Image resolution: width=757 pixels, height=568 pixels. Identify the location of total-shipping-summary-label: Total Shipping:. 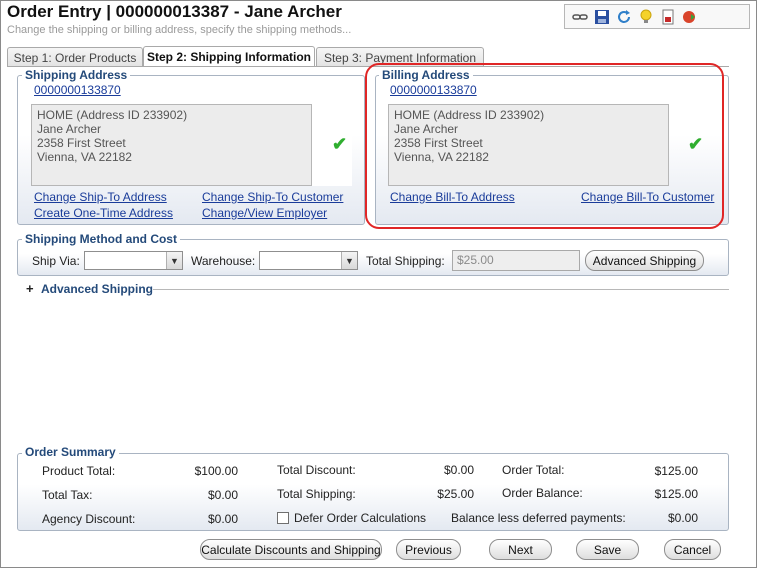
(316, 494).